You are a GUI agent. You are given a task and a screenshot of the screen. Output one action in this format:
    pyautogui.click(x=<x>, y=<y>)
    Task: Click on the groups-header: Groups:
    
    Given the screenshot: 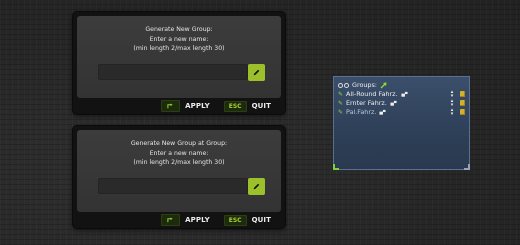 What is the action you would take?
    pyautogui.click(x=401, y=85)
    